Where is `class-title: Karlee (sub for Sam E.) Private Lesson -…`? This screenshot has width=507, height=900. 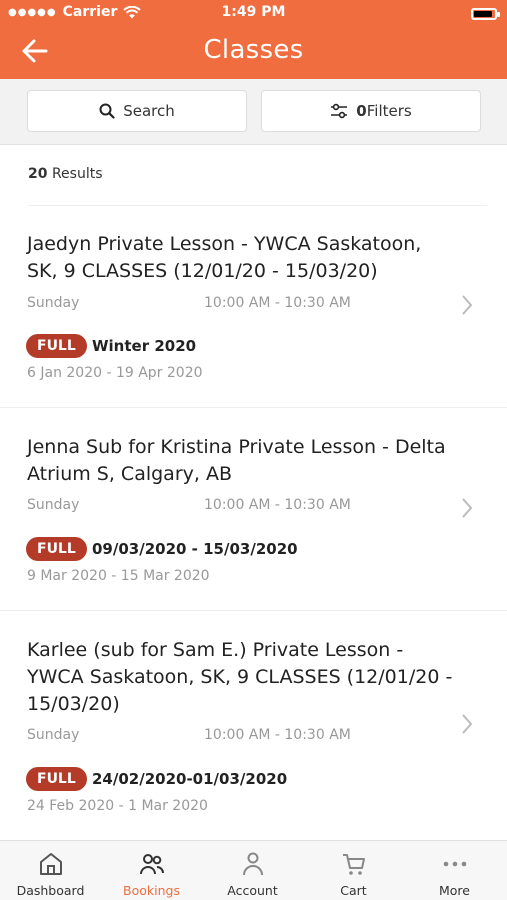
class-title: Karlee (sub for Sam E.) Private Lesson -… is located at coordinates (240, 677).